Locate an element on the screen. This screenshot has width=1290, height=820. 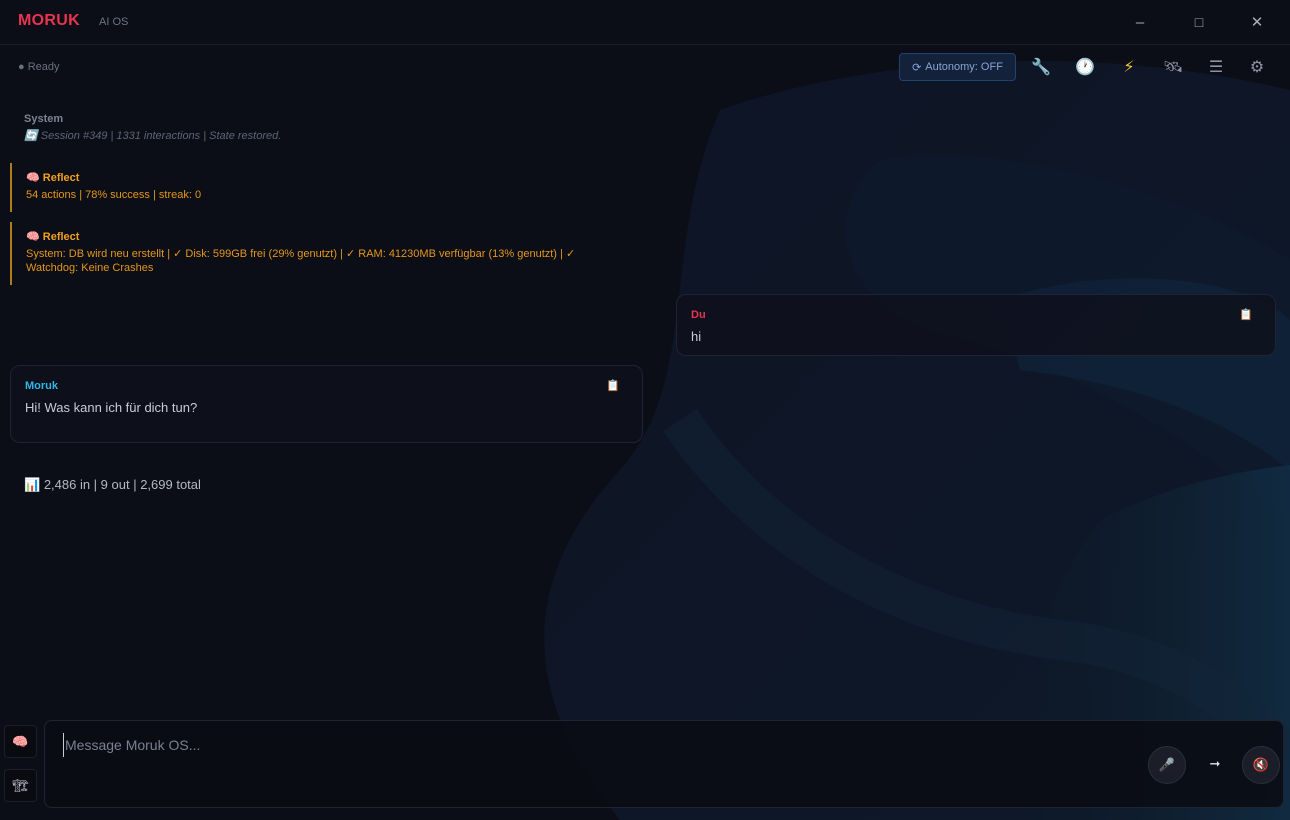
maximize-button: □ is located at coordinates (1199, 22).